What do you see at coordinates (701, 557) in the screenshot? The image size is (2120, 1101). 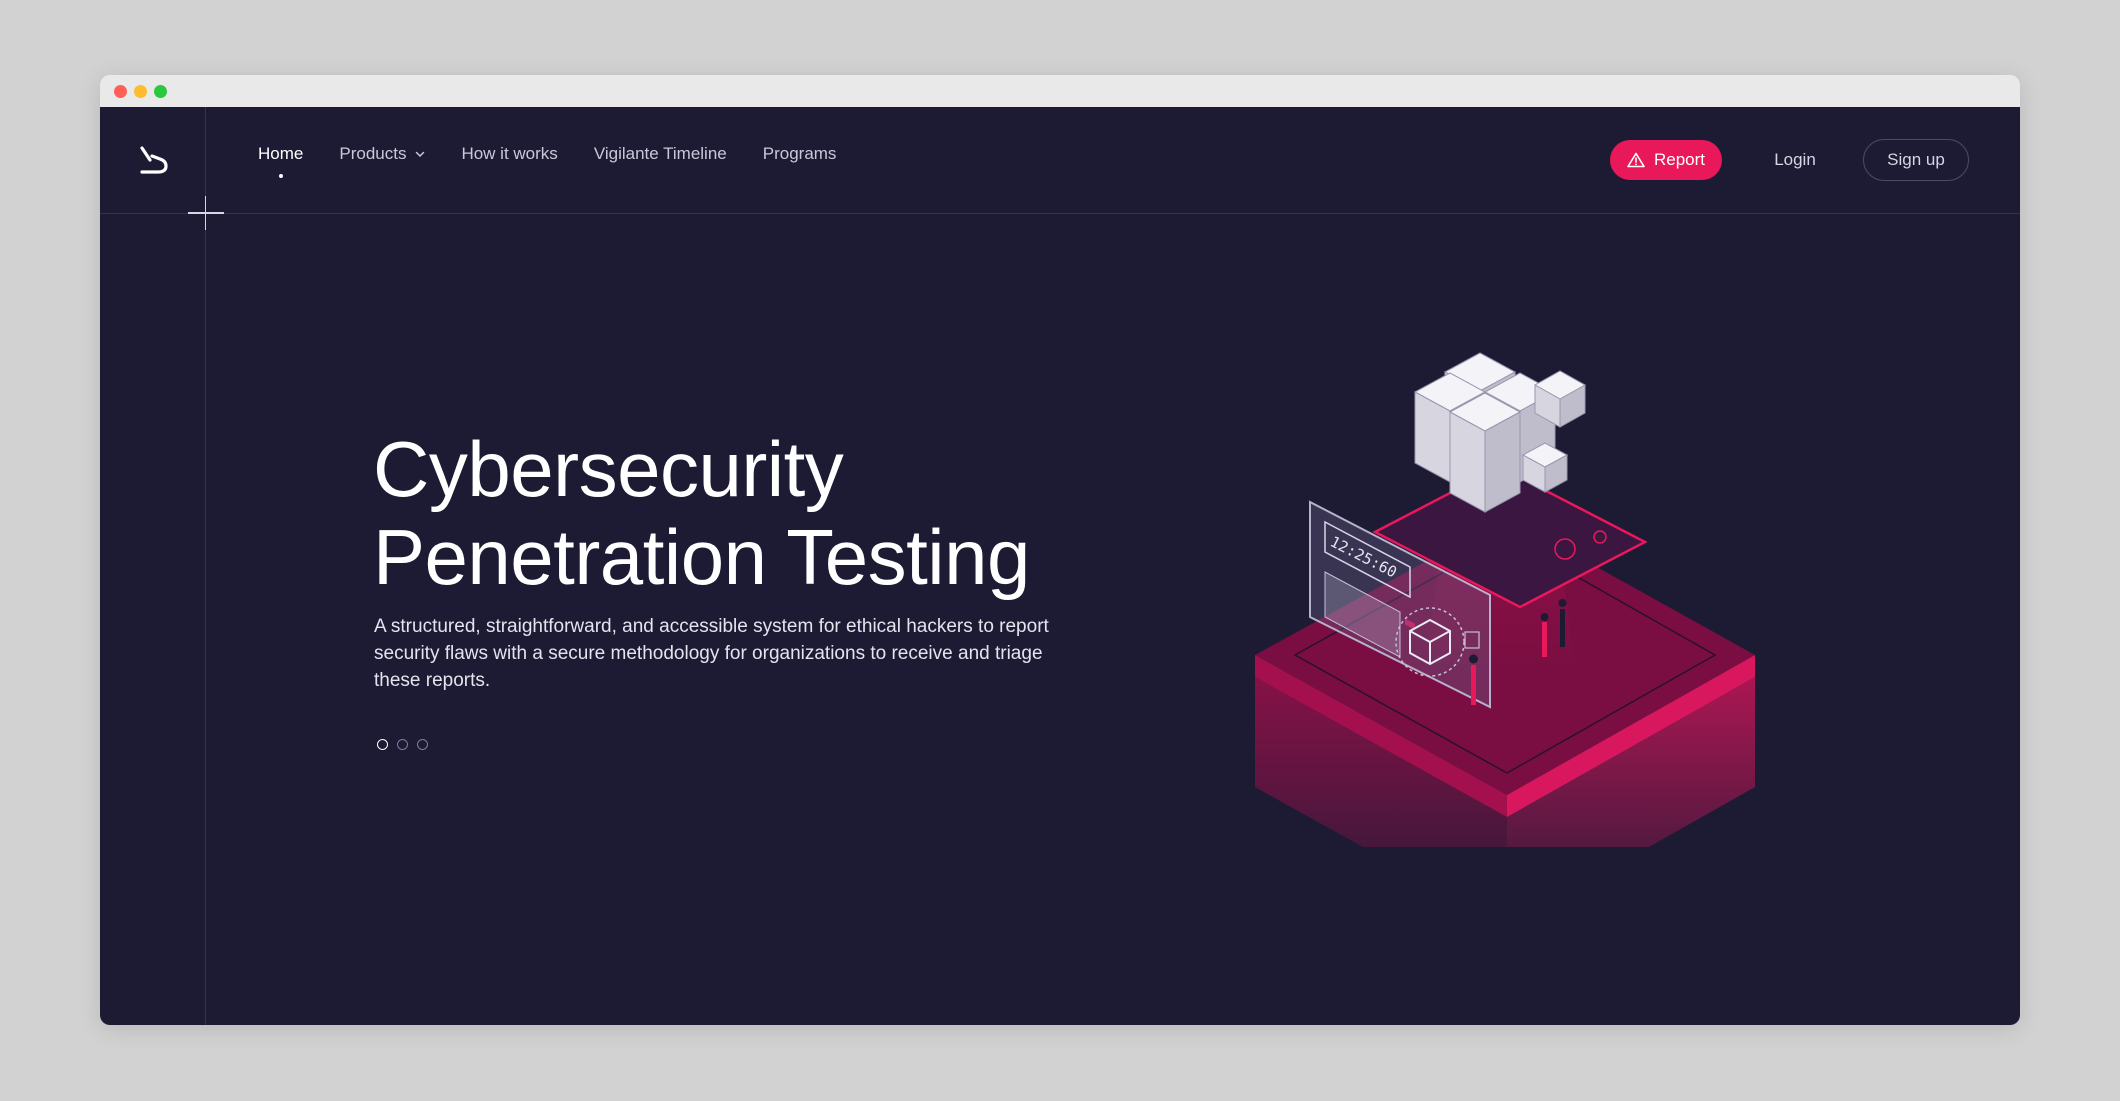 I see `hero-title-line: Penetration Testing` at bounding box center [701, 557].